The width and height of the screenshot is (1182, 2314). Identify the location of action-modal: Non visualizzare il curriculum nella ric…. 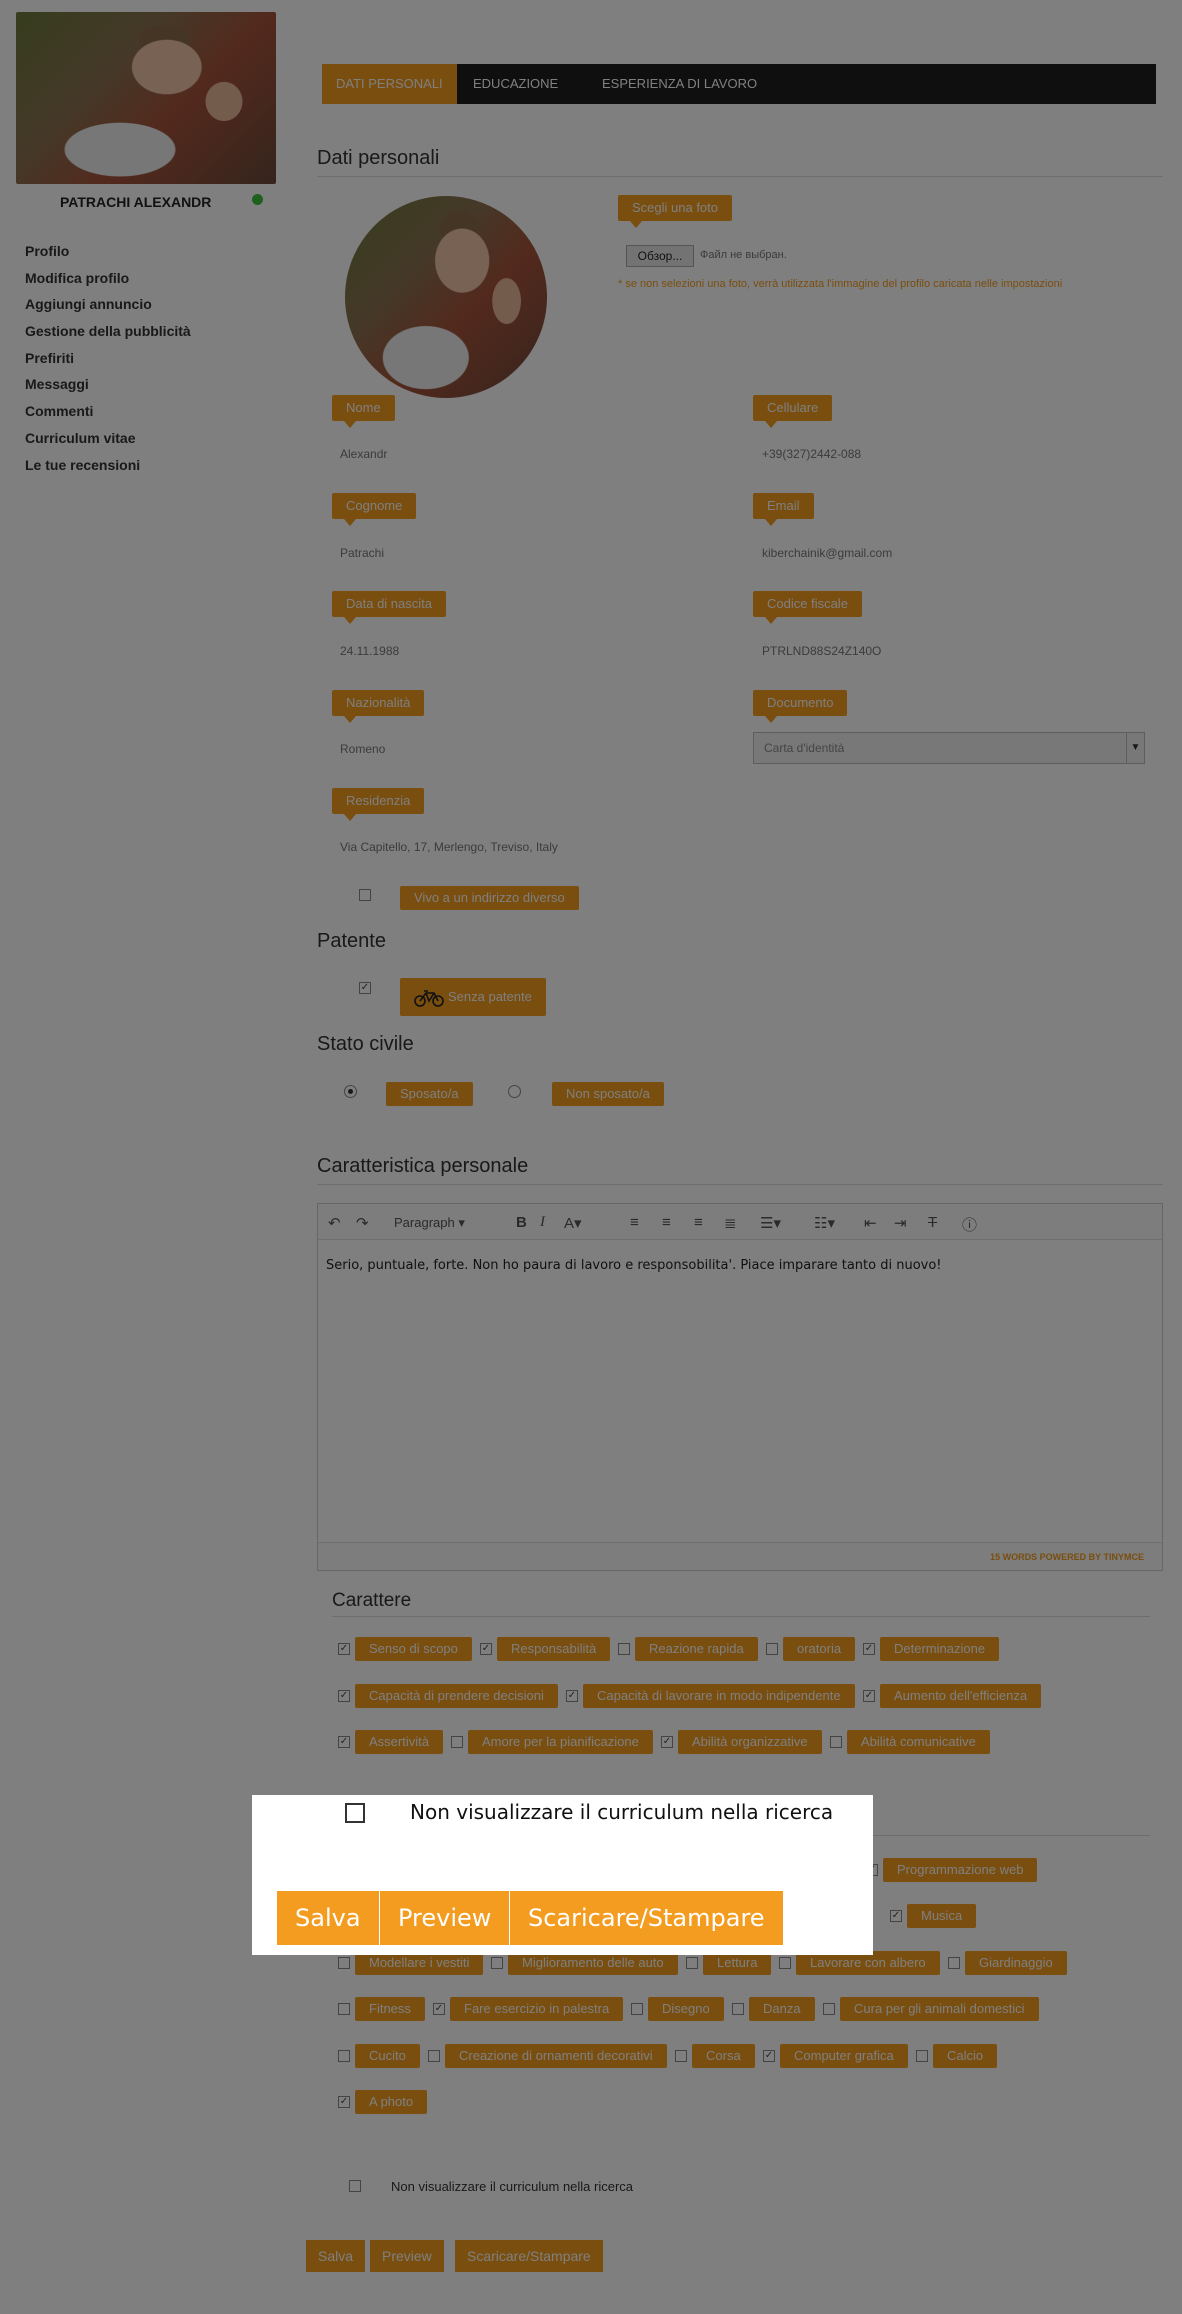
(562, 1875).